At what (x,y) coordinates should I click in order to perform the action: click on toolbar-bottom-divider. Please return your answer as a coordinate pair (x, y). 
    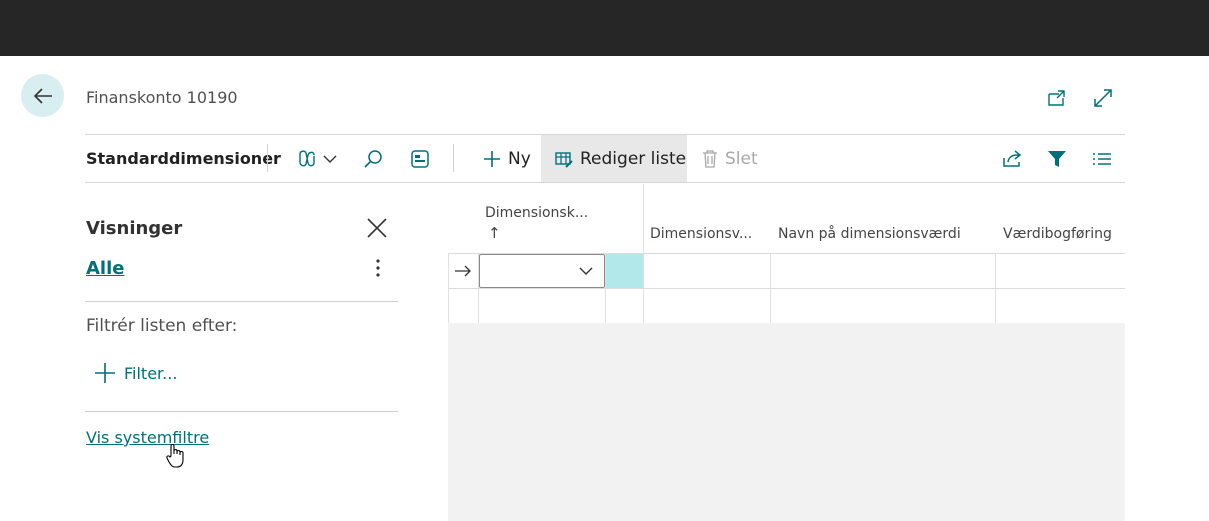
    Looking at the image, I should click on (605, 182).